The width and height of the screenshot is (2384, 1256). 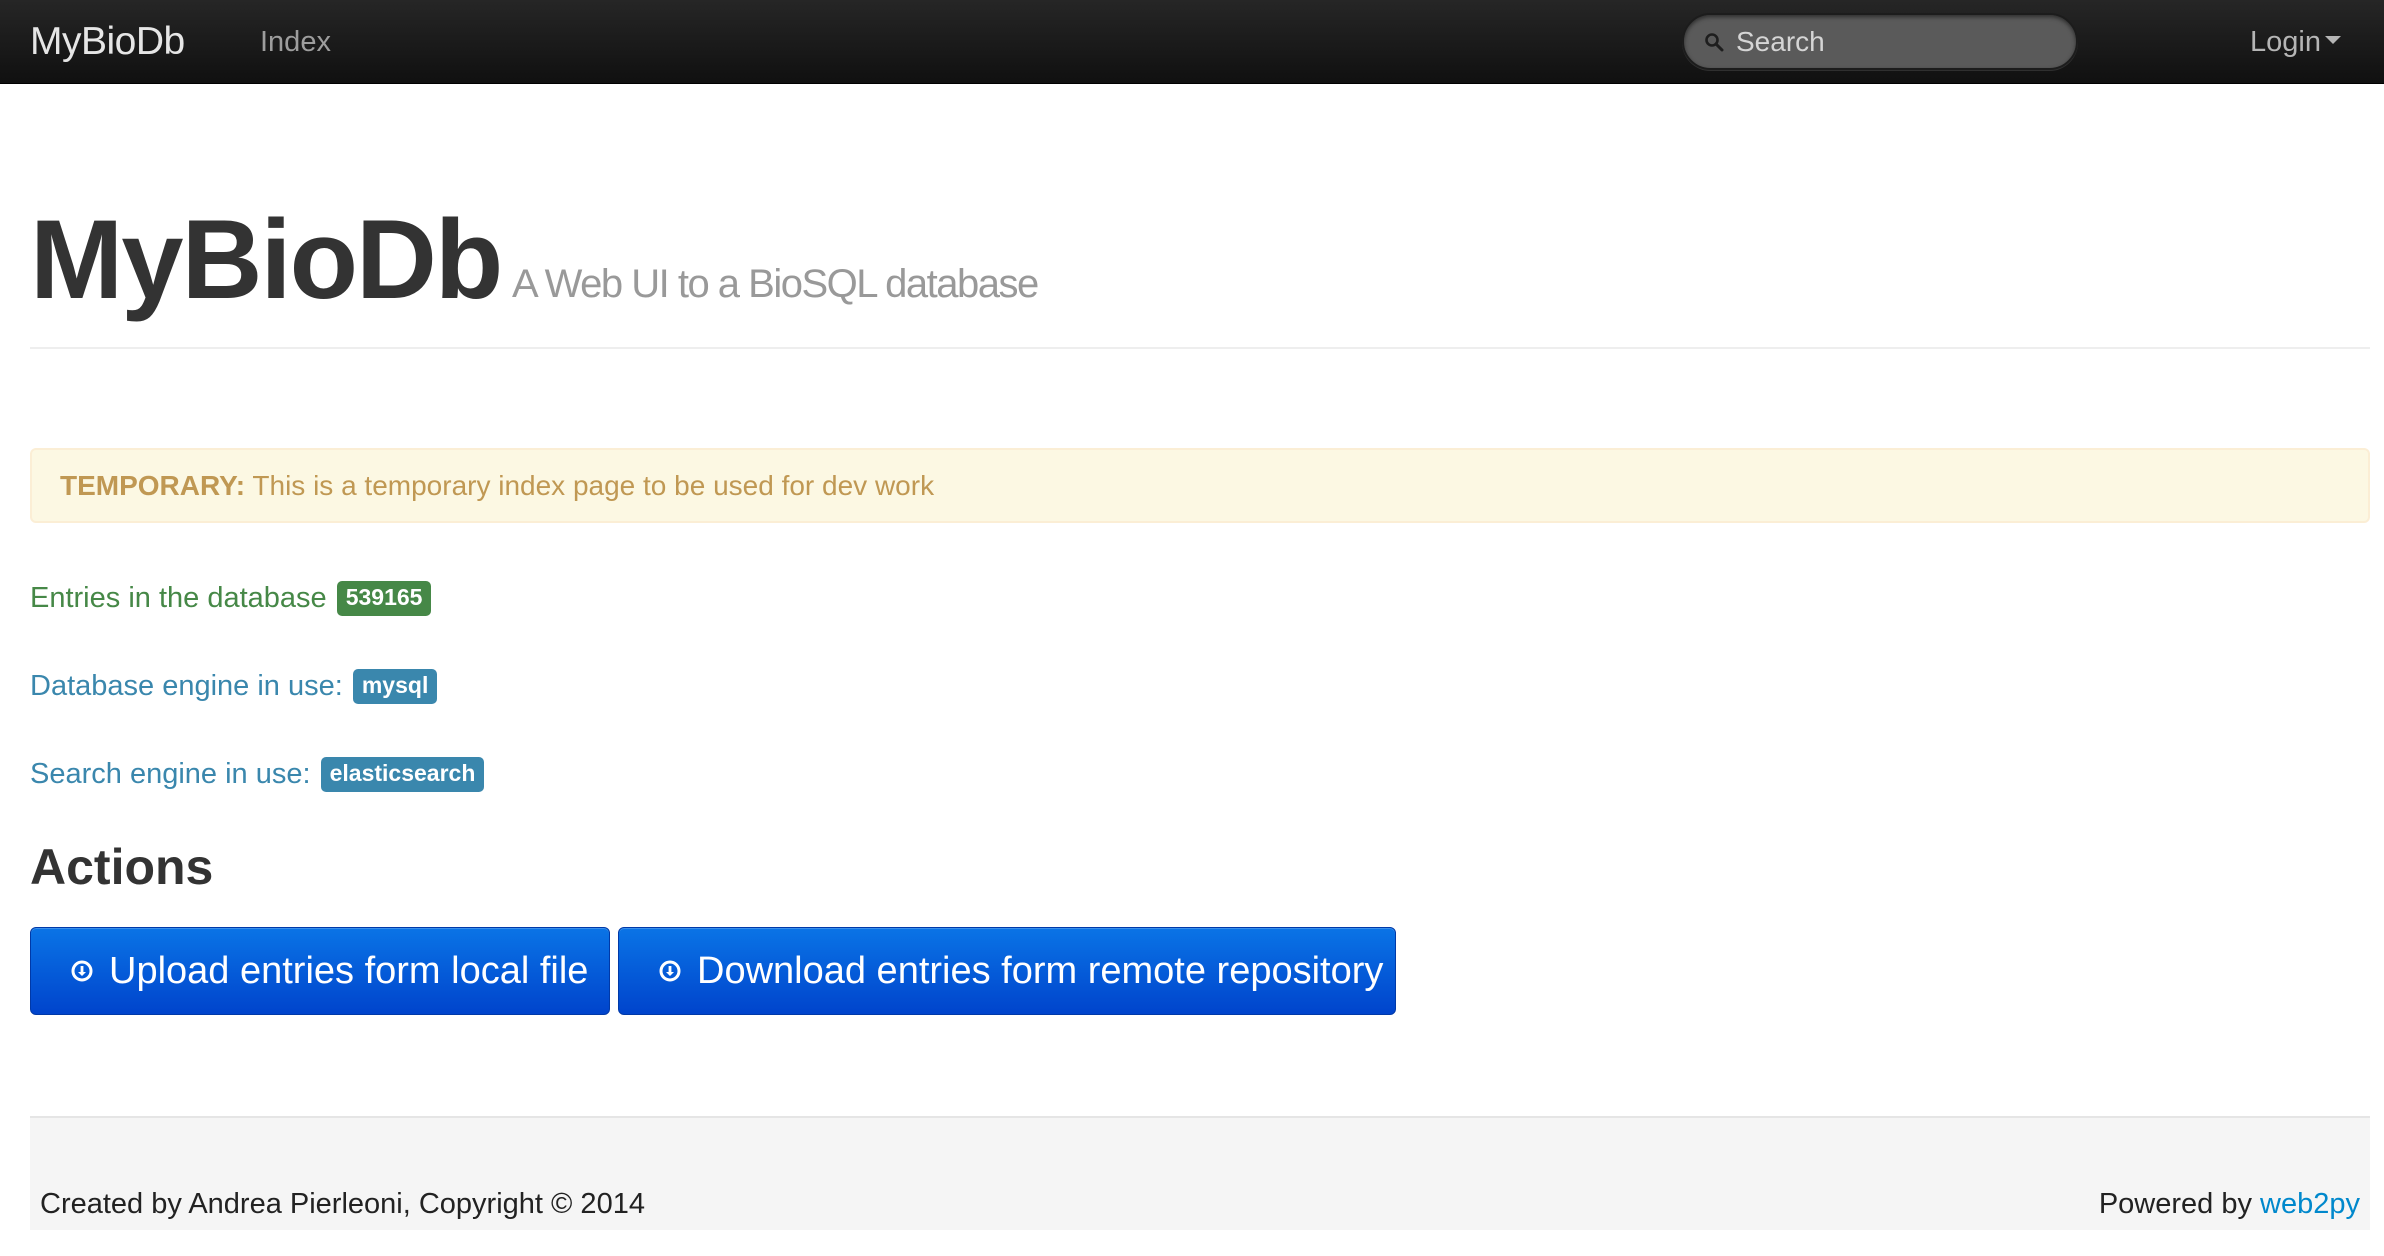 What do you see at coordinates (2310, 1204) in the screenshot?
I see `web2py-link: web2py` at bounding box center [2310, 1204].